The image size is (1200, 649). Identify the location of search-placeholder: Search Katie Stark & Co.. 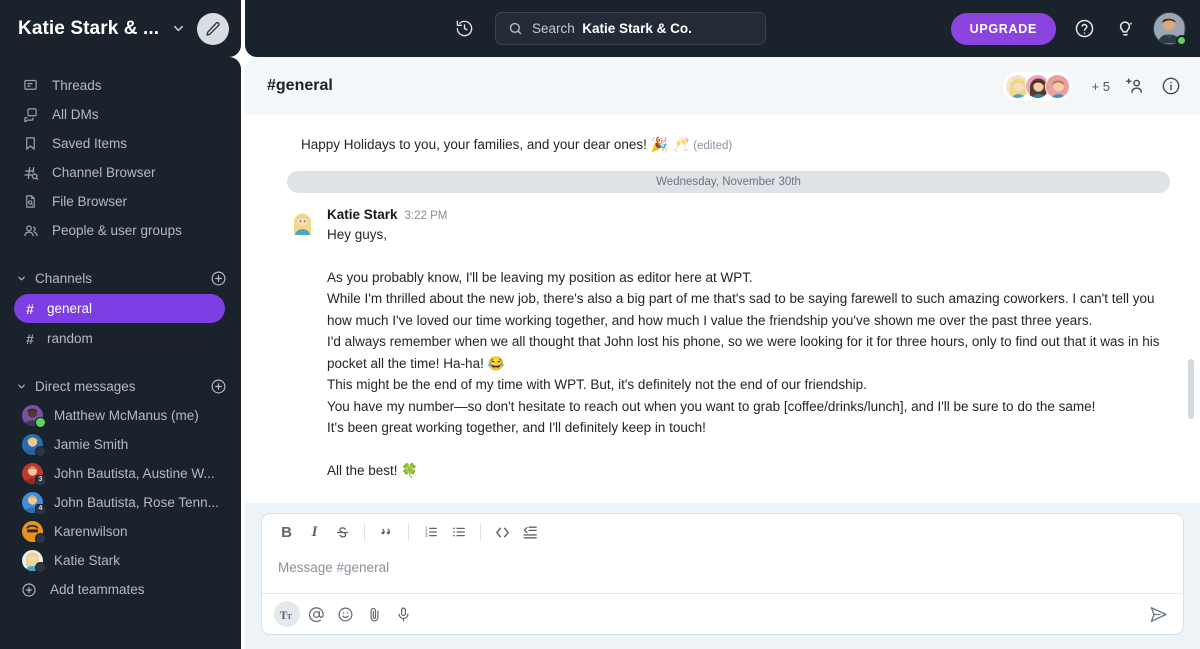
(612, 28).